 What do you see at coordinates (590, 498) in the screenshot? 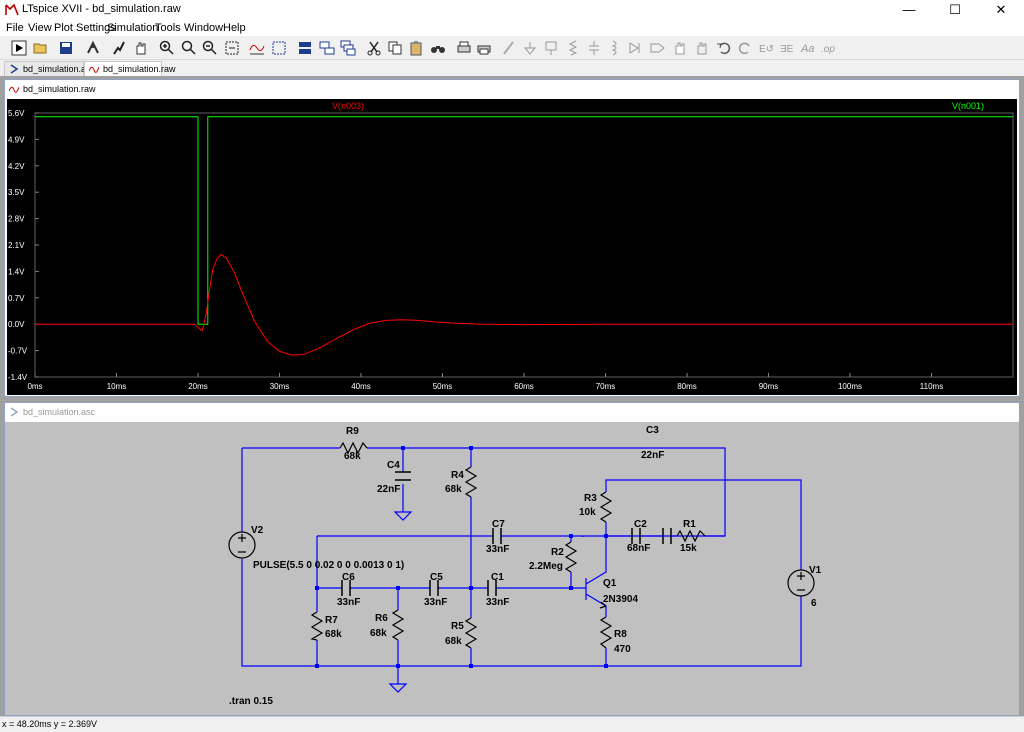
I see `label-r3: R3` at bounding box center [590, 498].